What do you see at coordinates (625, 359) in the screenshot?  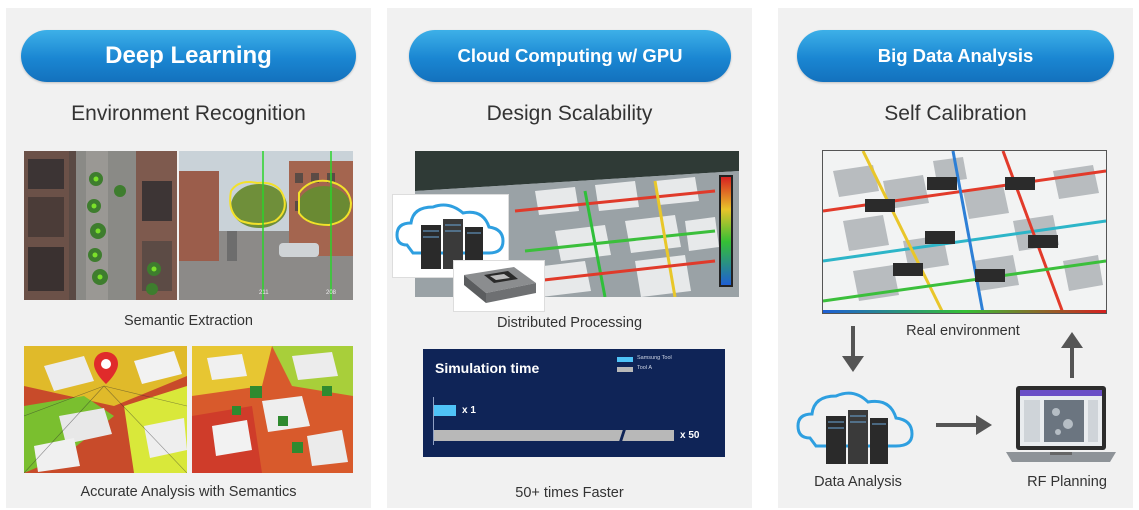 I see `legend-swatch-samsung` at bounding box center [625, 359].